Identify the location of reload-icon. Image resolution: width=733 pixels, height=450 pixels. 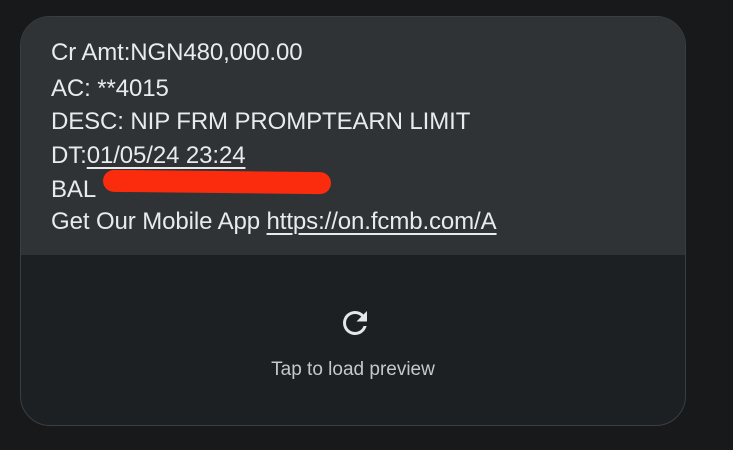
(355, 323).